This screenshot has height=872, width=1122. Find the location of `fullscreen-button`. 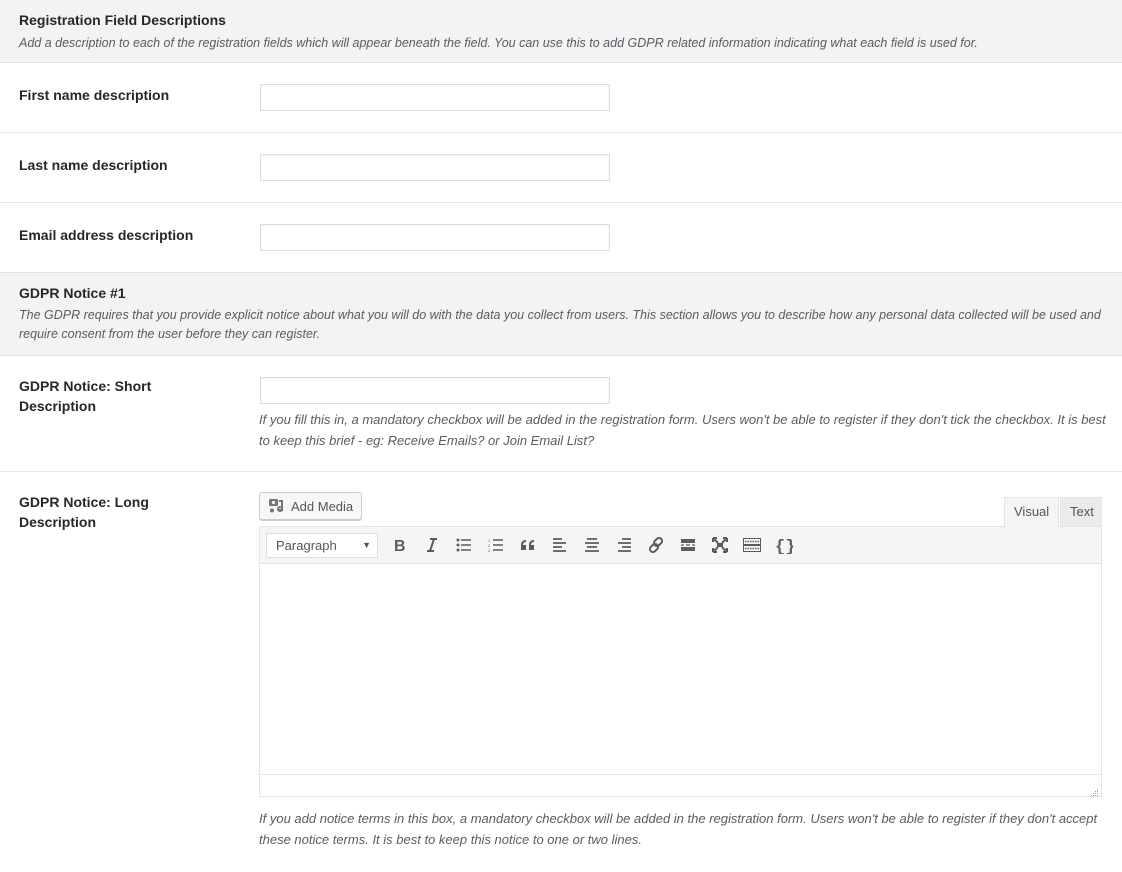

fullscreen-button is located at coordinates (720, 545).